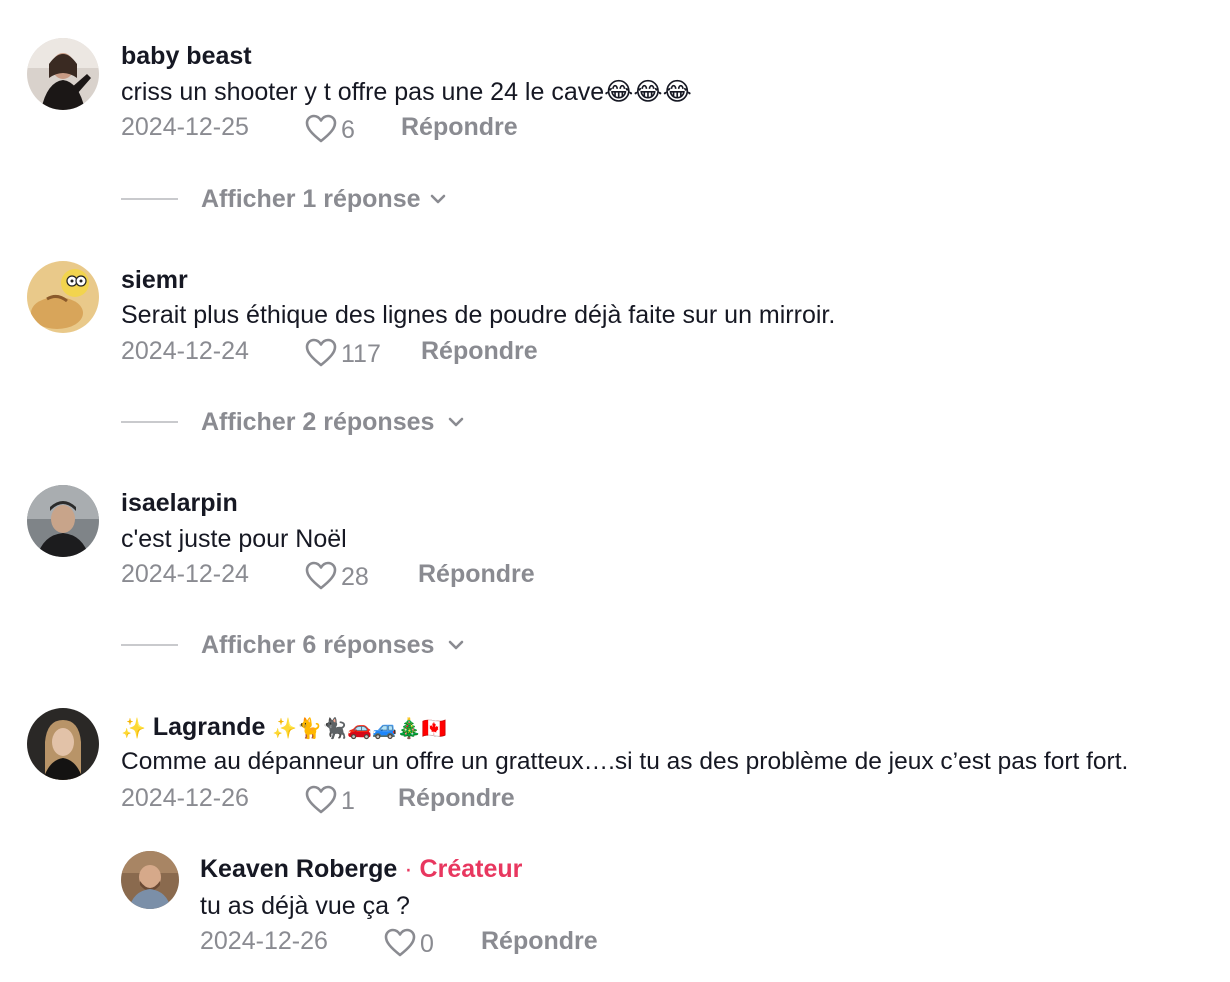 The image size is (1230, 982). I want to click on like-count: 1, so click(348, 801).